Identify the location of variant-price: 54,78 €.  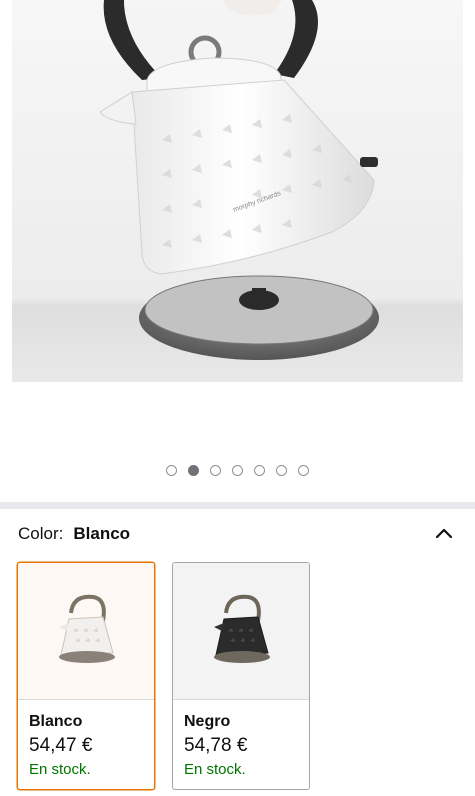
(216, 745).